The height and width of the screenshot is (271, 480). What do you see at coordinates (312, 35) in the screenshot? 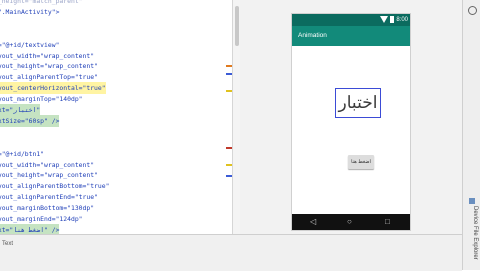
I see `app-title: Animation` at bounding box center [312, 35].